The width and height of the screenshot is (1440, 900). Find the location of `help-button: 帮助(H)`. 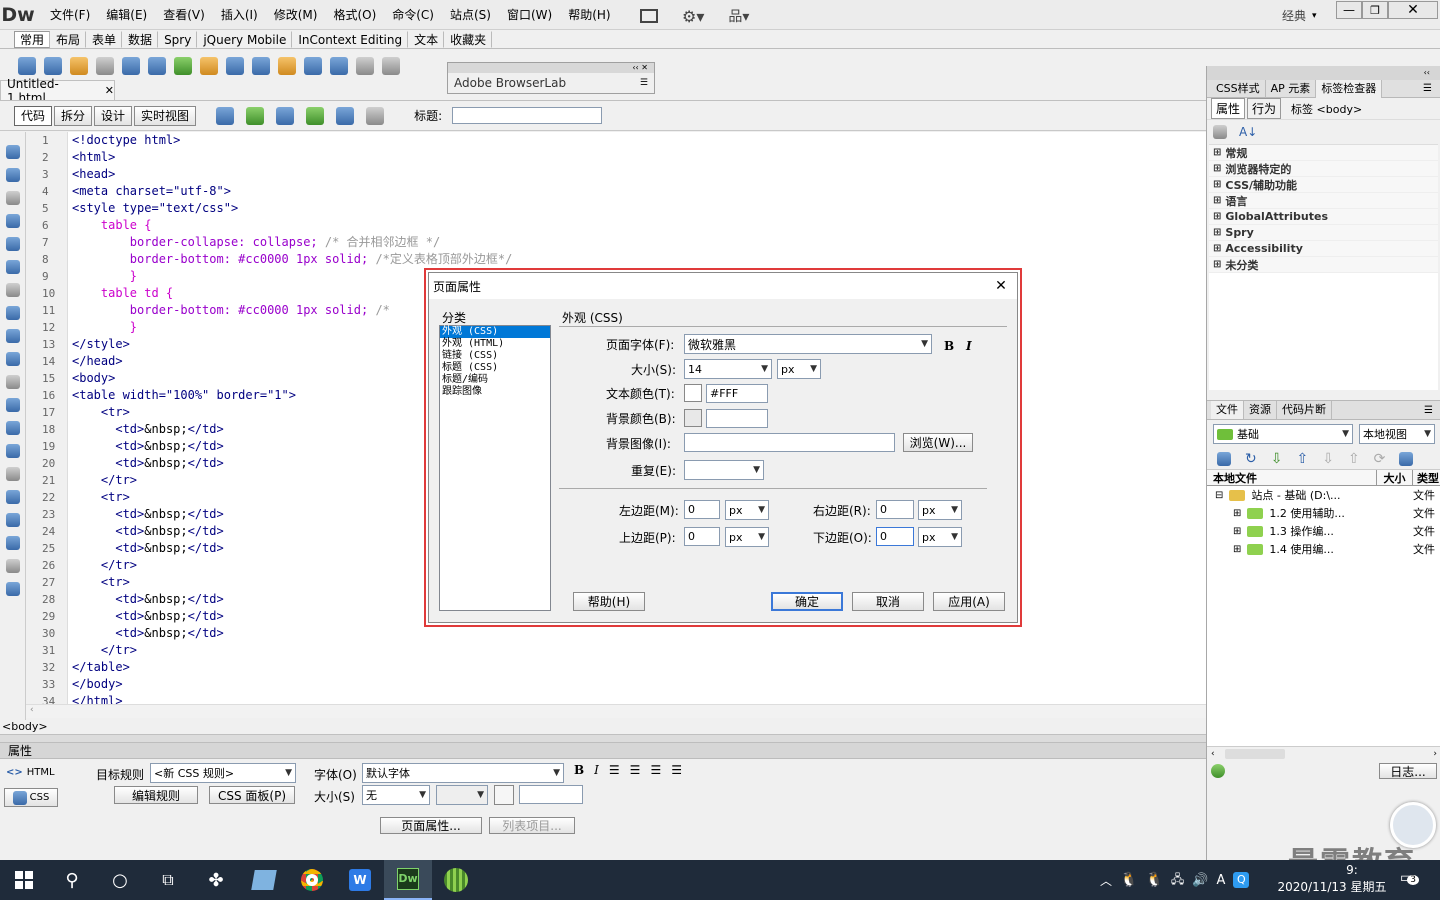

help-button: 帮助(H) is located at coordinates (609, 601).